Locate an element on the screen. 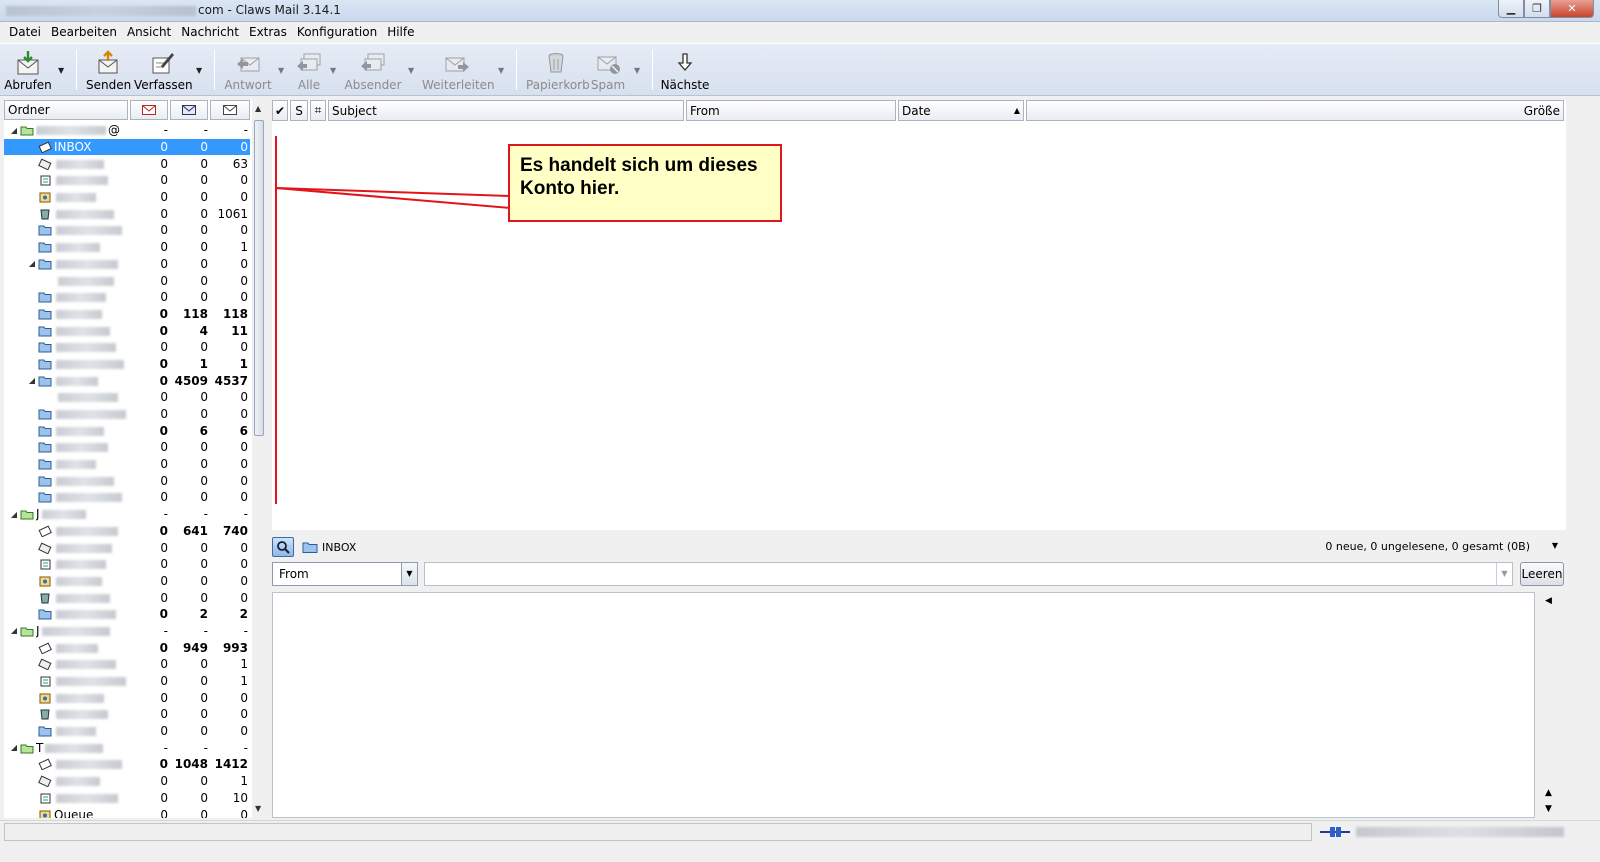 Image resolution: width=1600 pixels, height=862 pixels. search-type-select: From ▼ is located at coordinates (345, 574).